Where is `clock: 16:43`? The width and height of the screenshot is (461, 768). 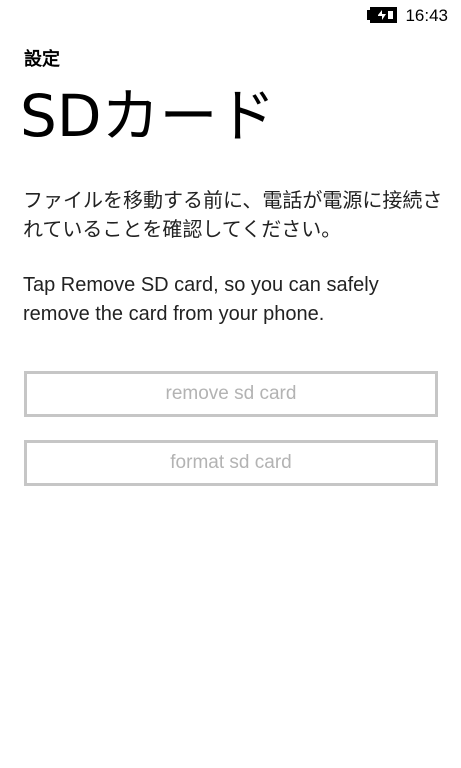 clock: 16:43 is located at coordinates (426, 15).